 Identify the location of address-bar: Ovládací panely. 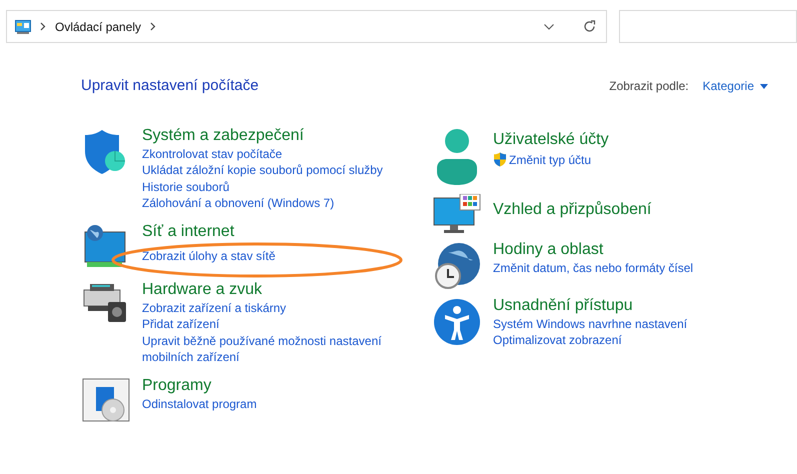
(307, 26).